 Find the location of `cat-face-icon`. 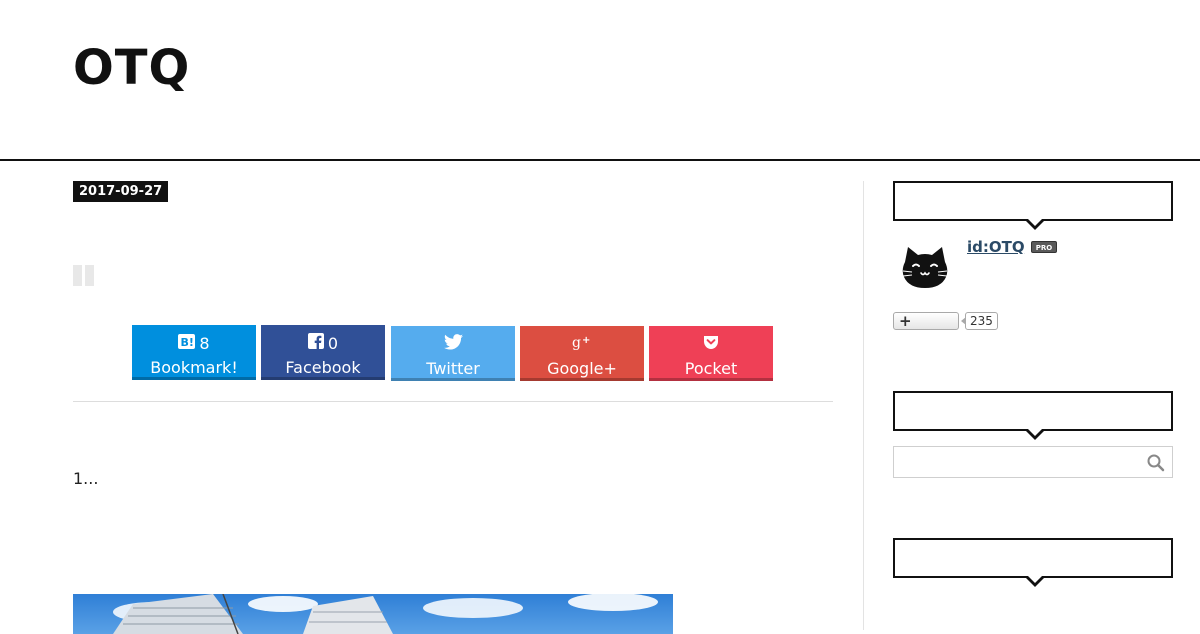

cat-face-icon is located at coordinates (925, 267).